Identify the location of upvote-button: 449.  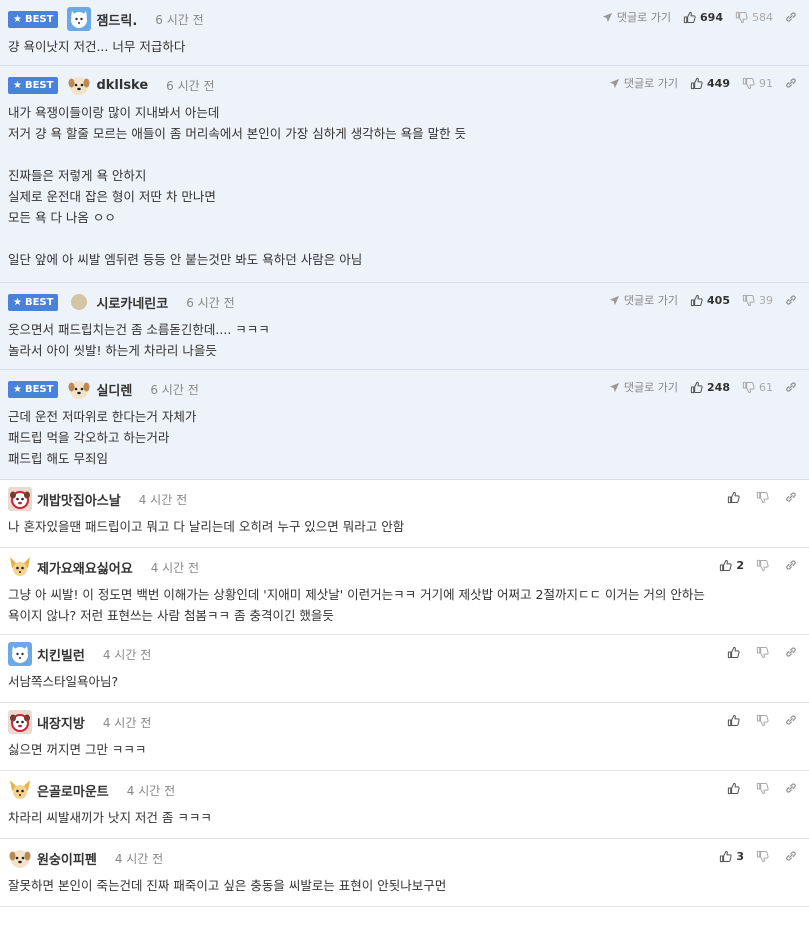
(710, 83).